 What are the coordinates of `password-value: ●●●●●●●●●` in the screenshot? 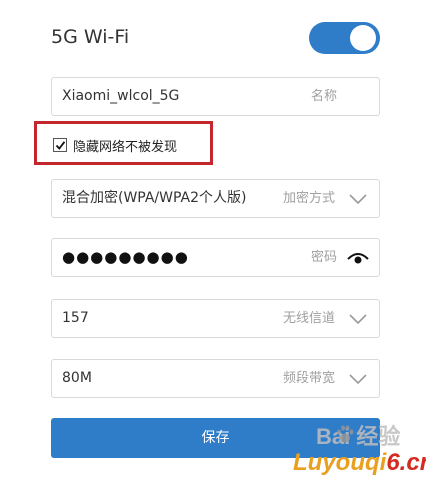 It's located at (125, 257).